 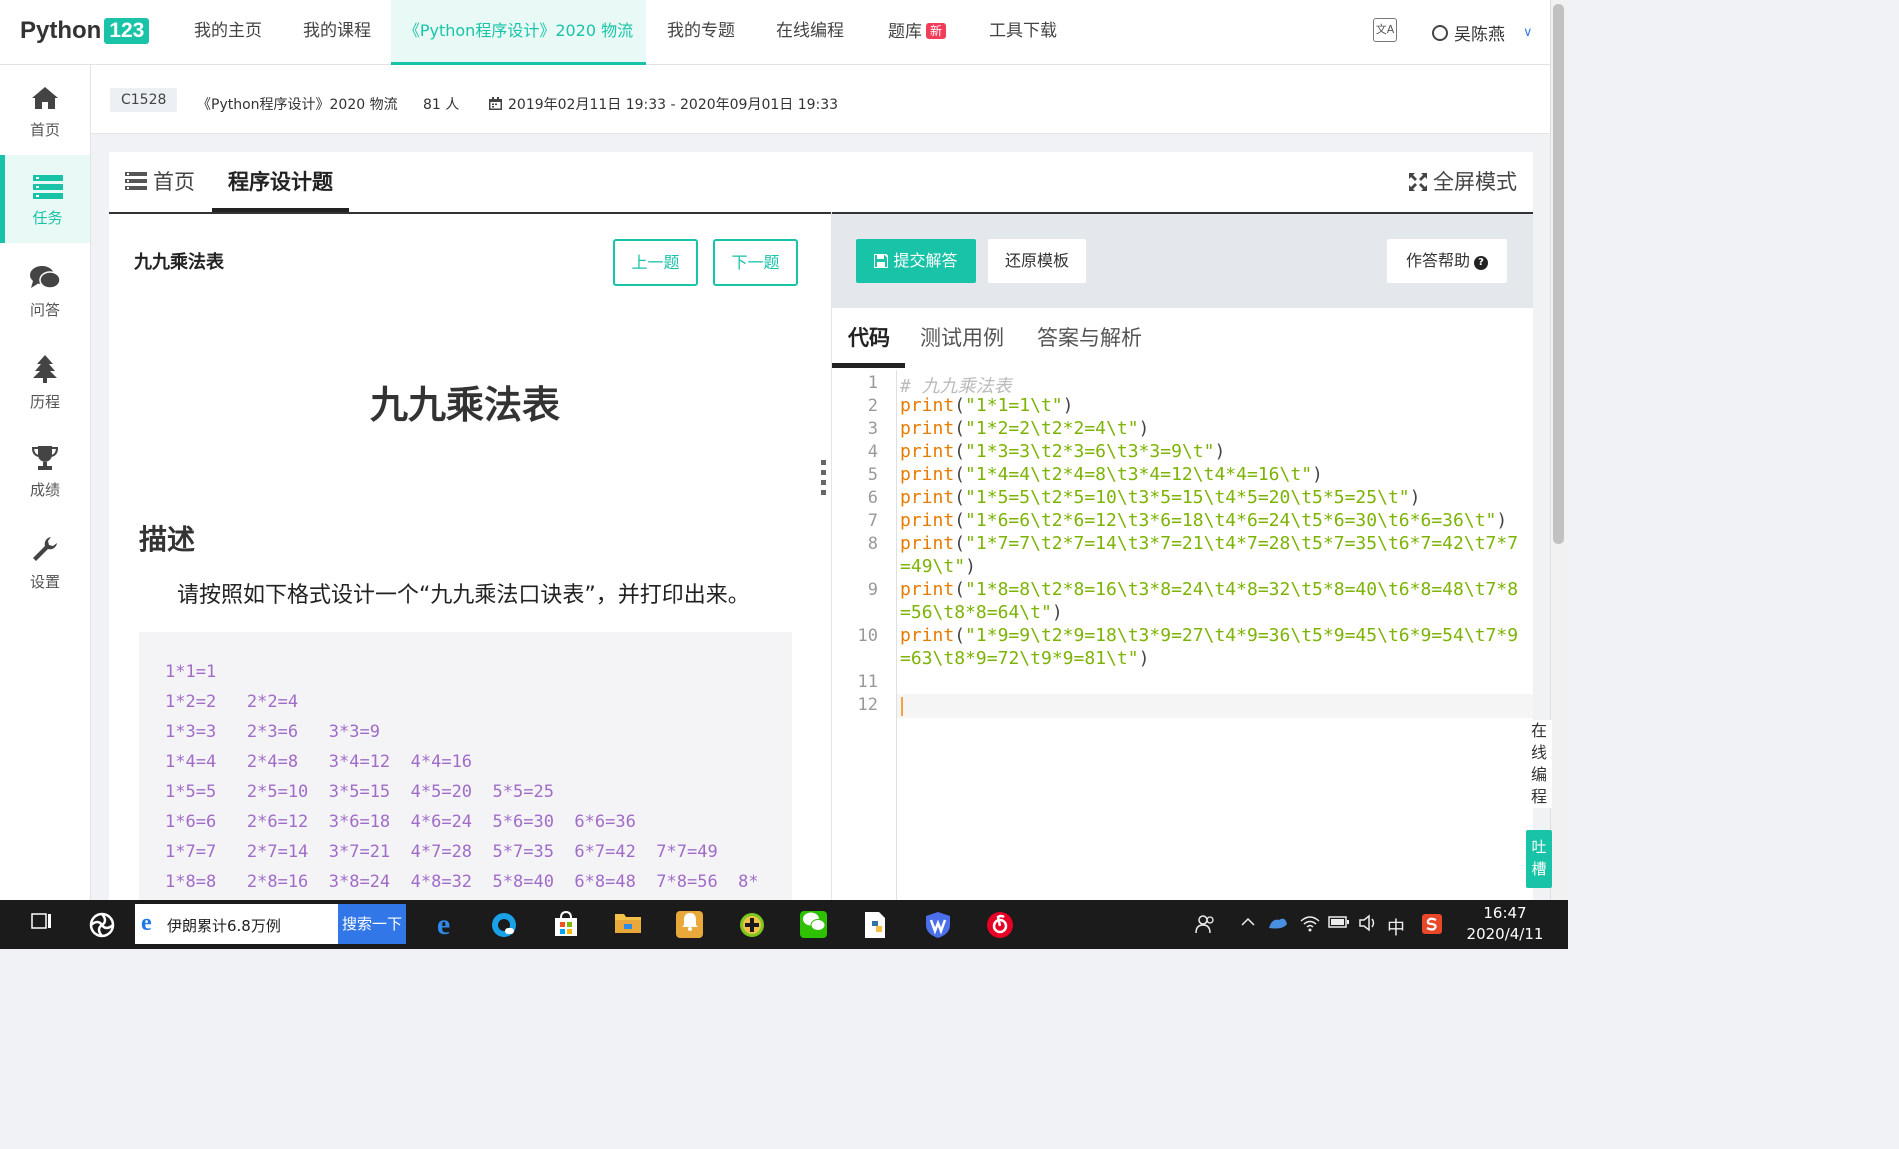 I want to click on cloud-app-icon, so click(x=1278, y=925).